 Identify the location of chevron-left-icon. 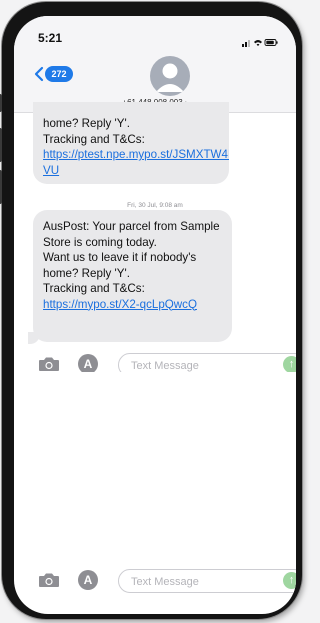
(39, 74).